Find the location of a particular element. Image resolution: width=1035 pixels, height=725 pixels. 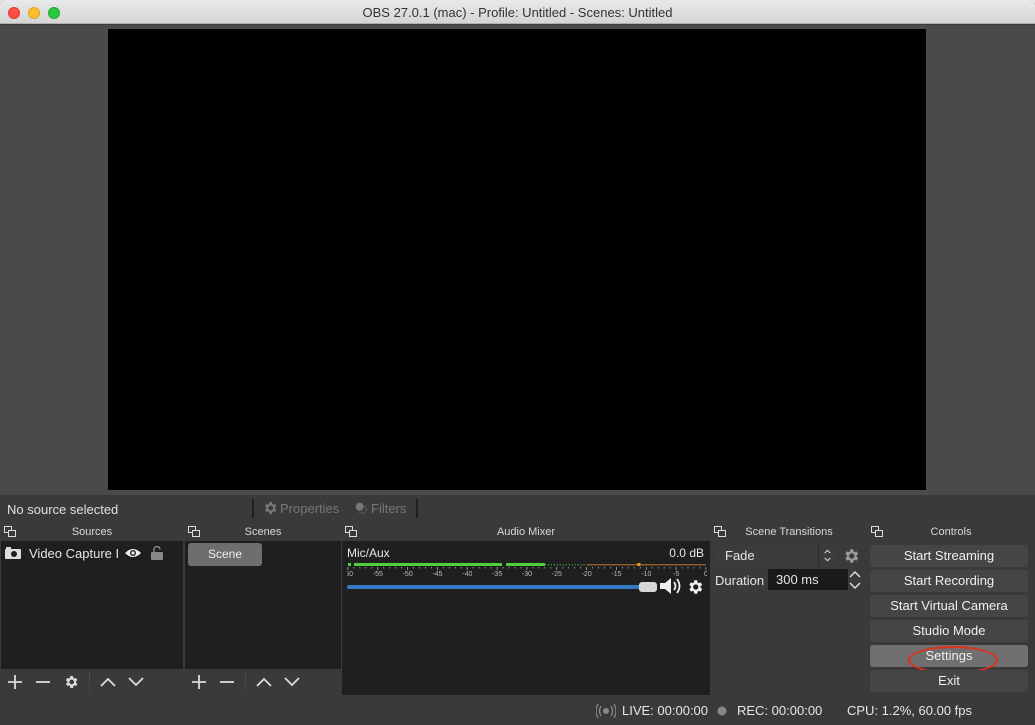

remove-source-button is located at coordinates (43, 682).